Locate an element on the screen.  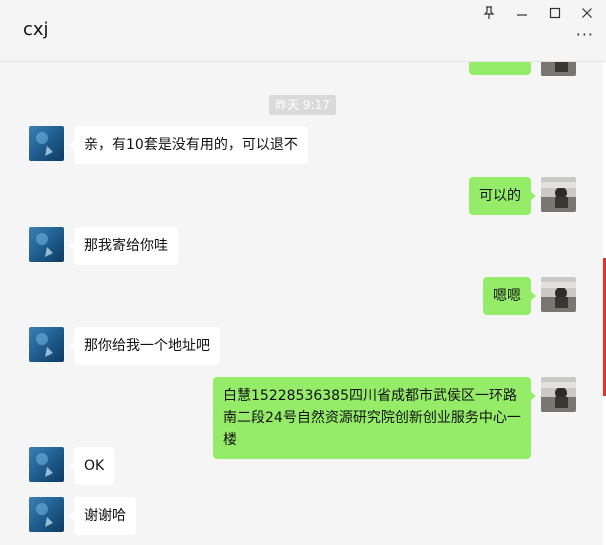
minimize-icon is located at coordinates (522, 13).